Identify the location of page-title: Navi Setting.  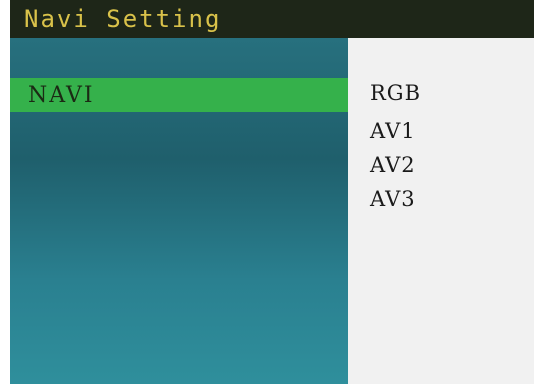
(123, 19).